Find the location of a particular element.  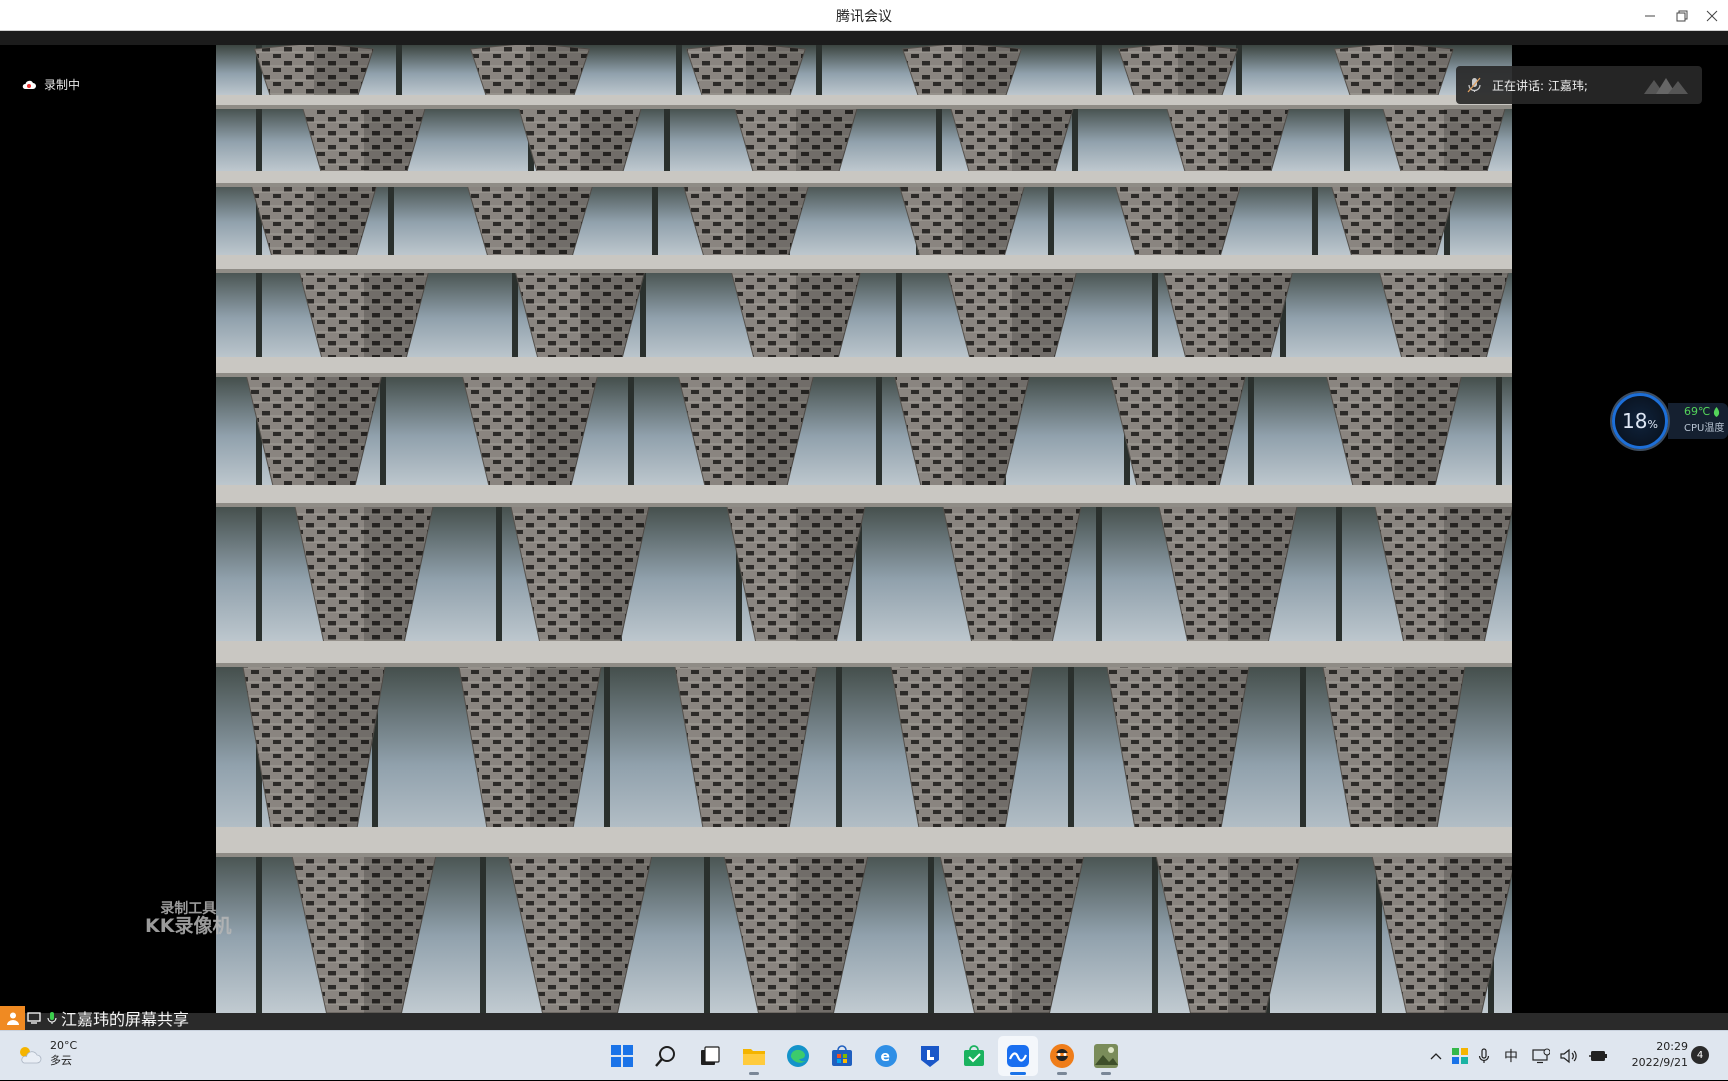

recorder-icon is located at coordinates (1062, 1056).